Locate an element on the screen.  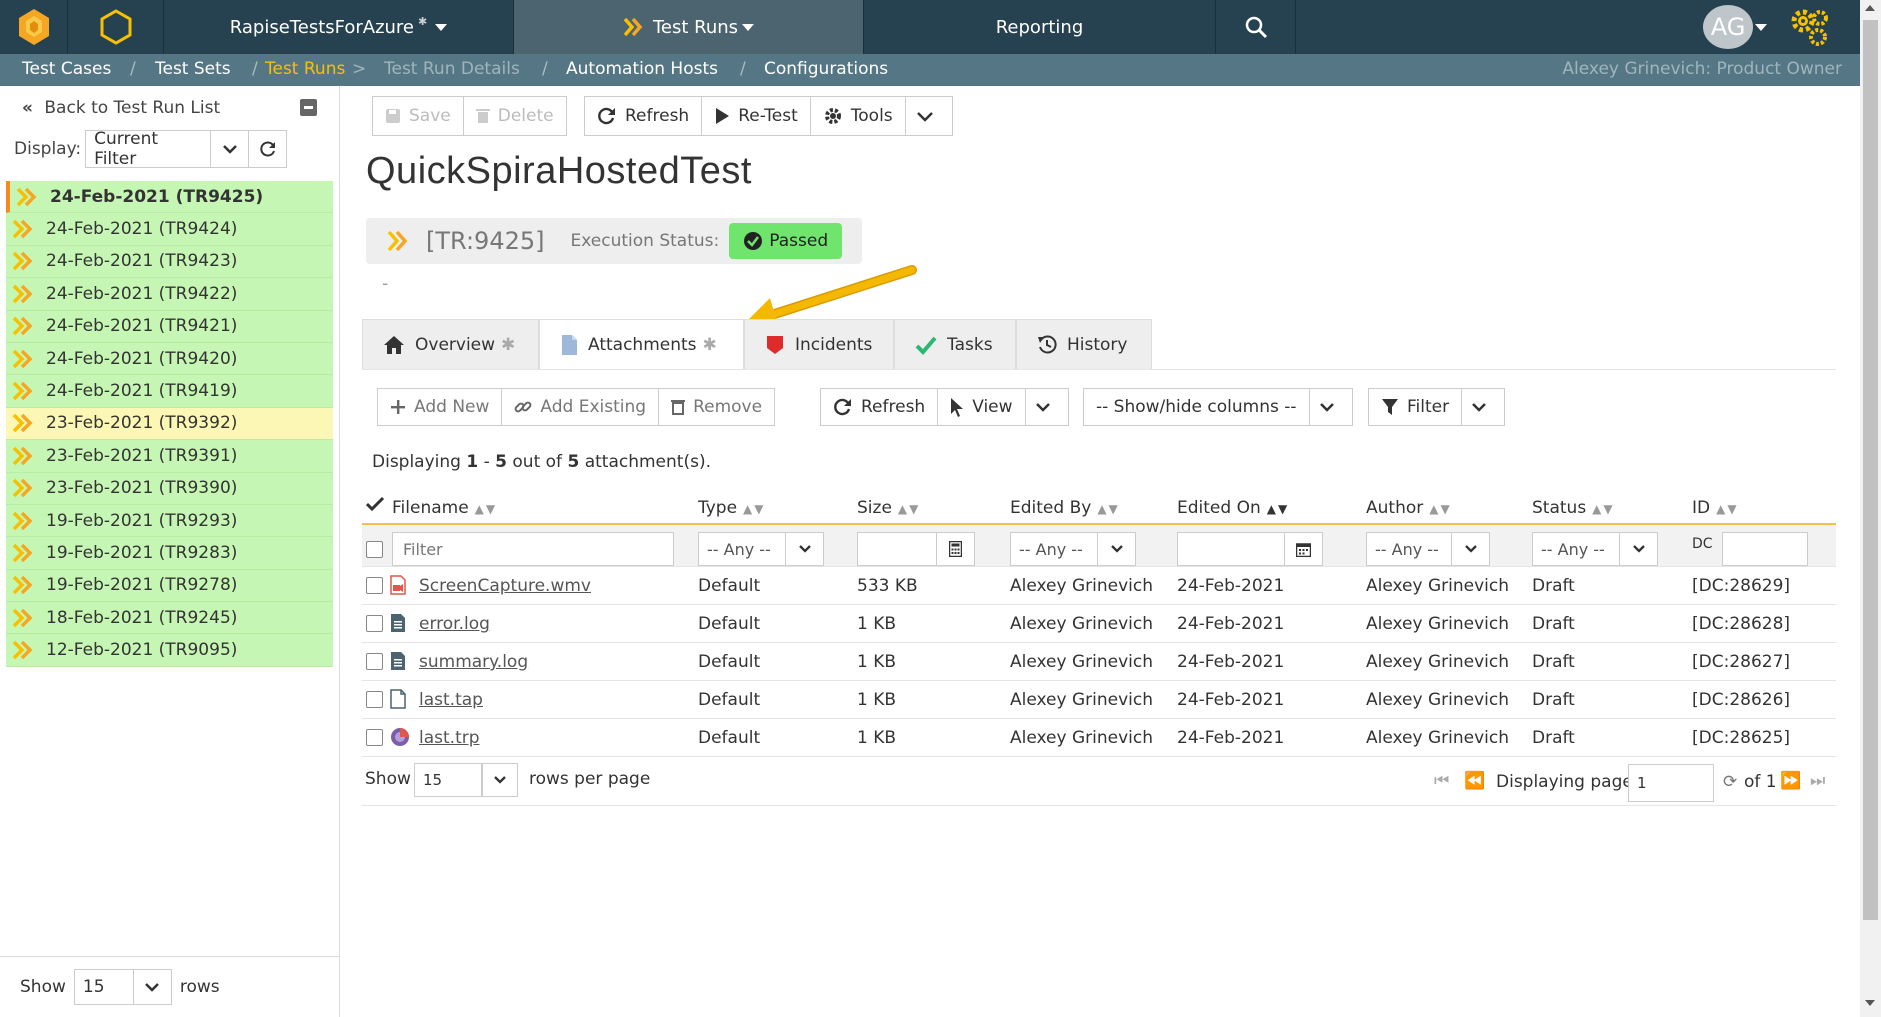
crumb-test-sets: Test Sets is located at coordinates (193, 69).